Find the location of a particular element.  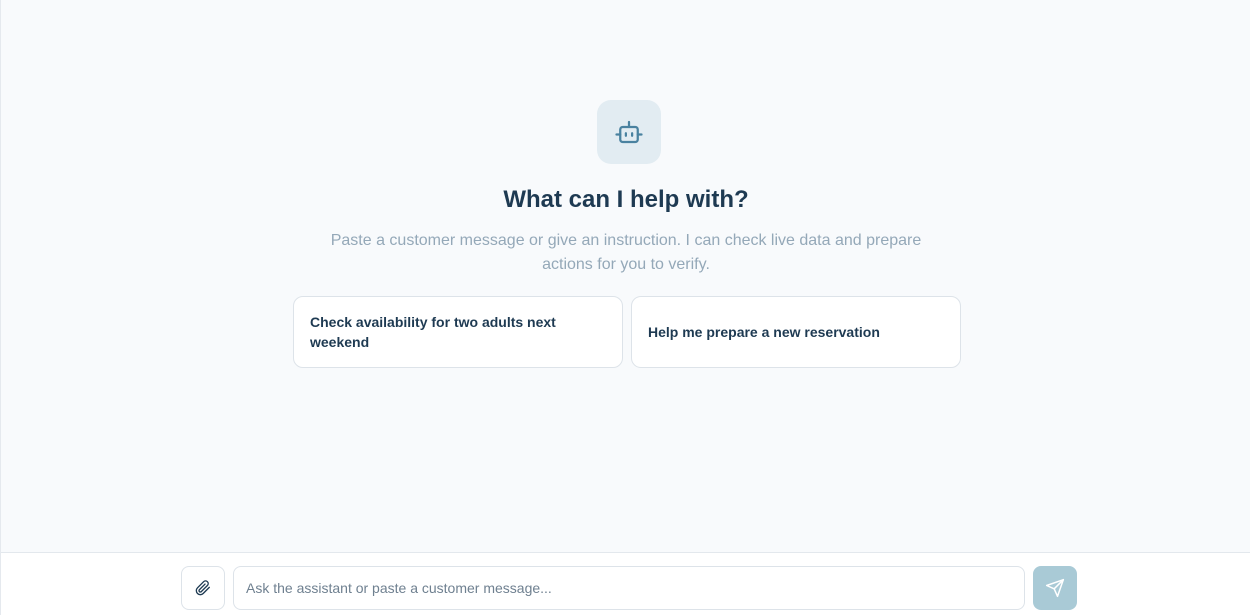

page-title: What can I help with? is located at coordinates (626, 199).